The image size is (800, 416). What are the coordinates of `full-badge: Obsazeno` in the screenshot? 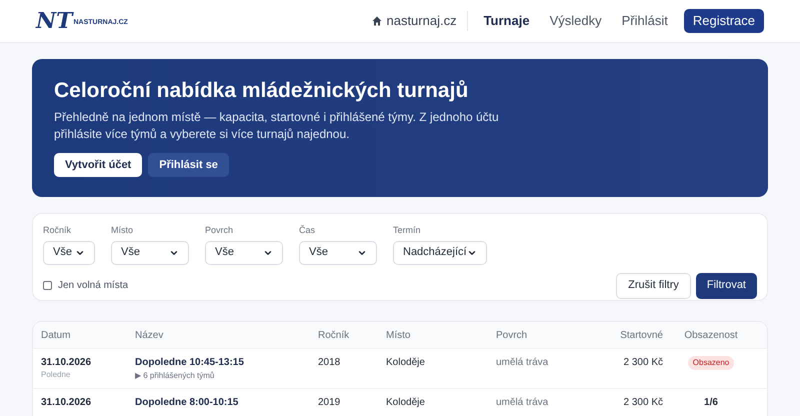 It's located at (711, 363).